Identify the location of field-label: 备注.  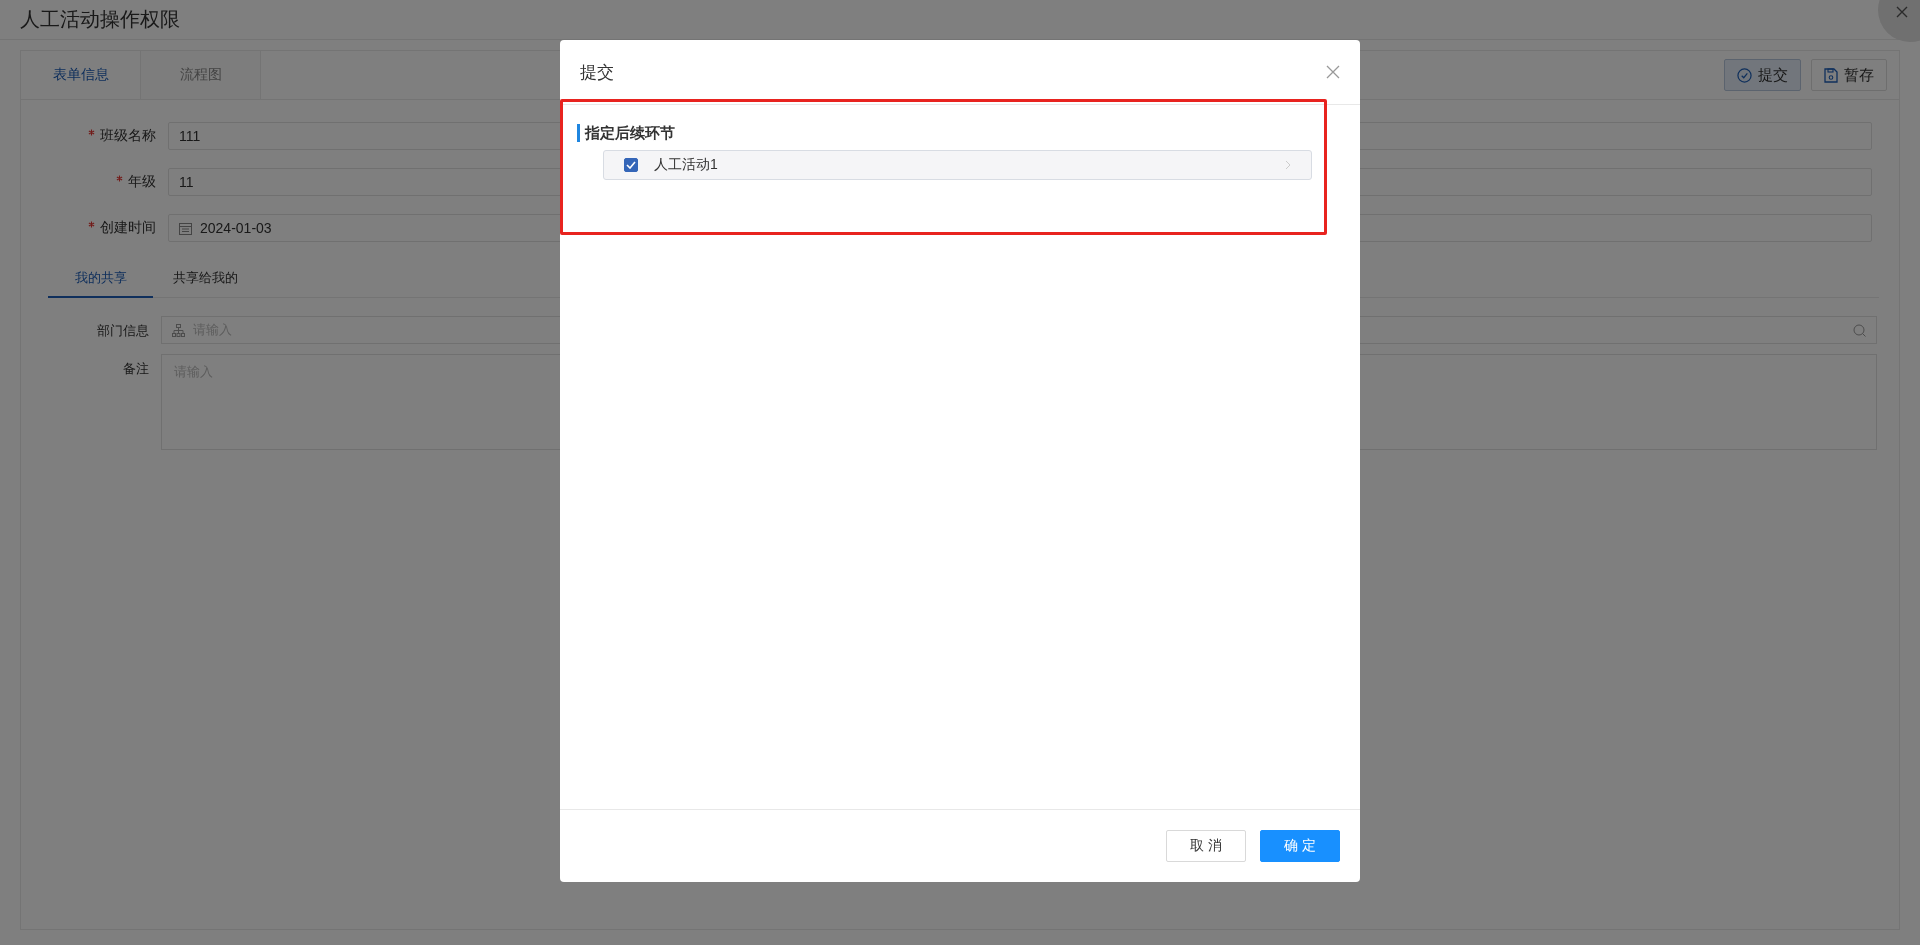
(135, 369).